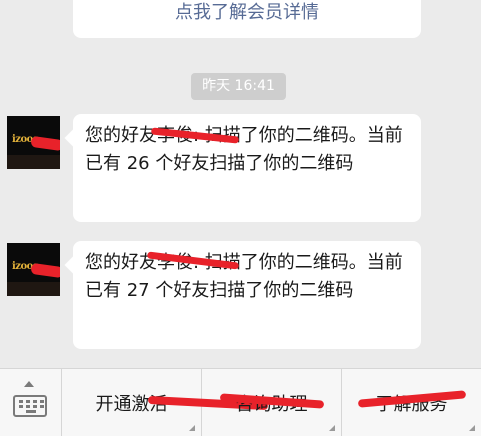 Image resolution: width=481 pixels, height=436 pixels. What do you see at coordinates (238, 86) in the screenshot?
I see `timestamp-badge: 昨天 16:41` at bounding box center [238, 86].